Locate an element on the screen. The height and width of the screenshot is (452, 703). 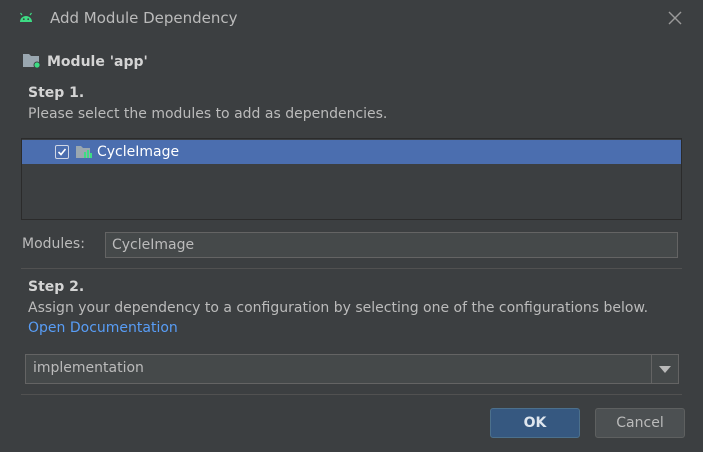
step1-title: Step 1. is located at coordinates (56, 93).